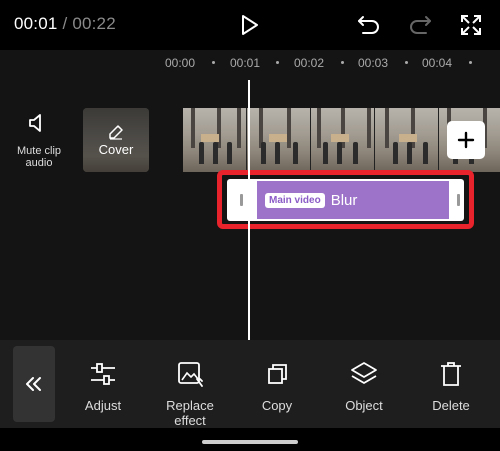 This screenshot has height=451, width=500. I want to click on top-bar: 00:01 / 00:22, so click(250, 25).